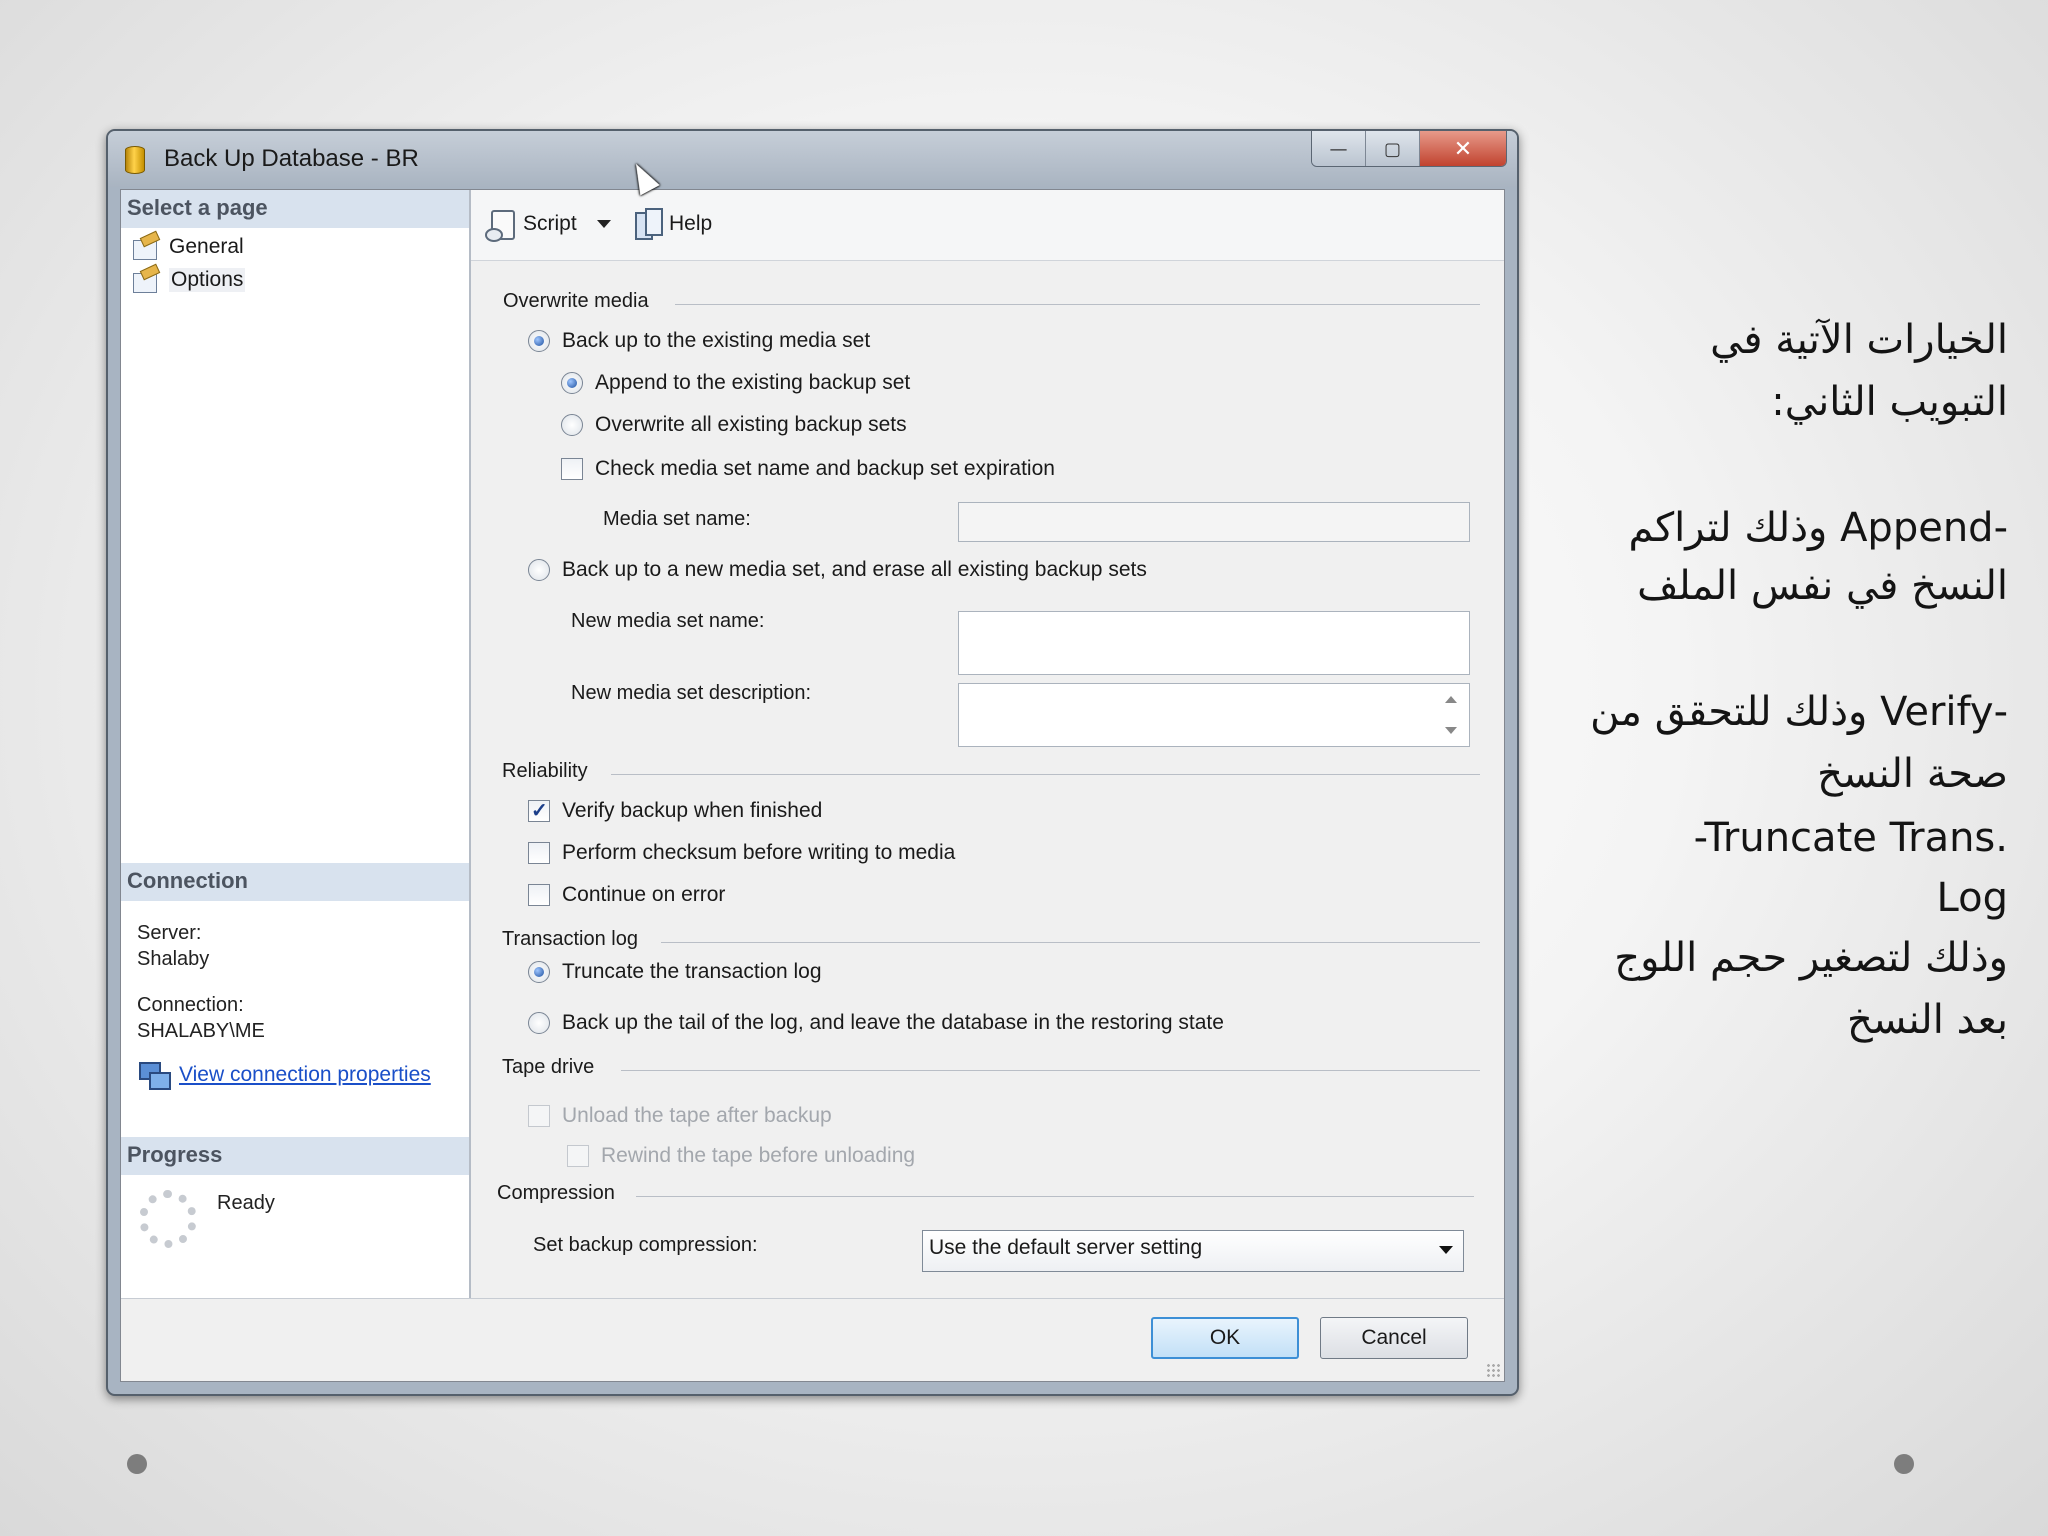 This screenshot has width=2048, height=1536. What do you see at coordinates (1912, 774) in the screenshot?
I see `slide-note-line: صحة النسخ` at bounding box center [1912, 774].